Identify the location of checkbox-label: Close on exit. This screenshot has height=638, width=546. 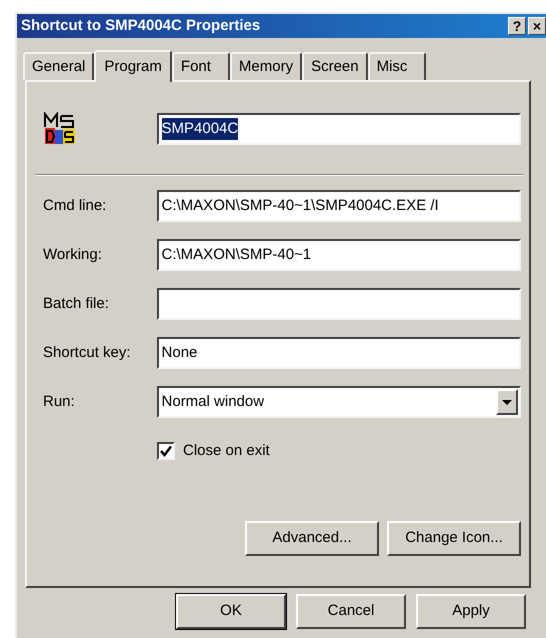
(226, 451).